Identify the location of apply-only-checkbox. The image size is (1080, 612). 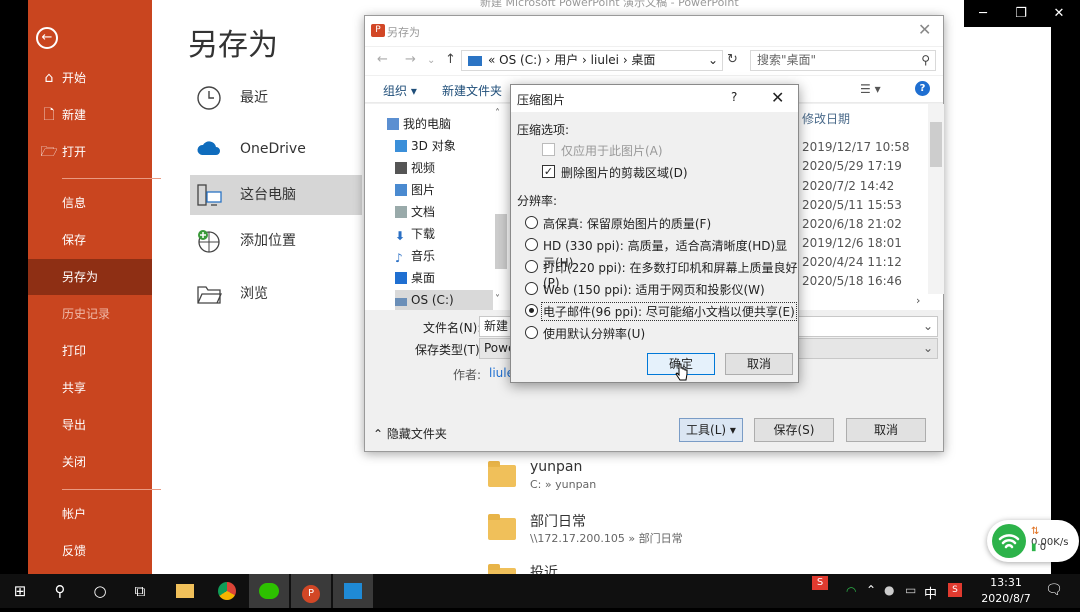
(548, 149).